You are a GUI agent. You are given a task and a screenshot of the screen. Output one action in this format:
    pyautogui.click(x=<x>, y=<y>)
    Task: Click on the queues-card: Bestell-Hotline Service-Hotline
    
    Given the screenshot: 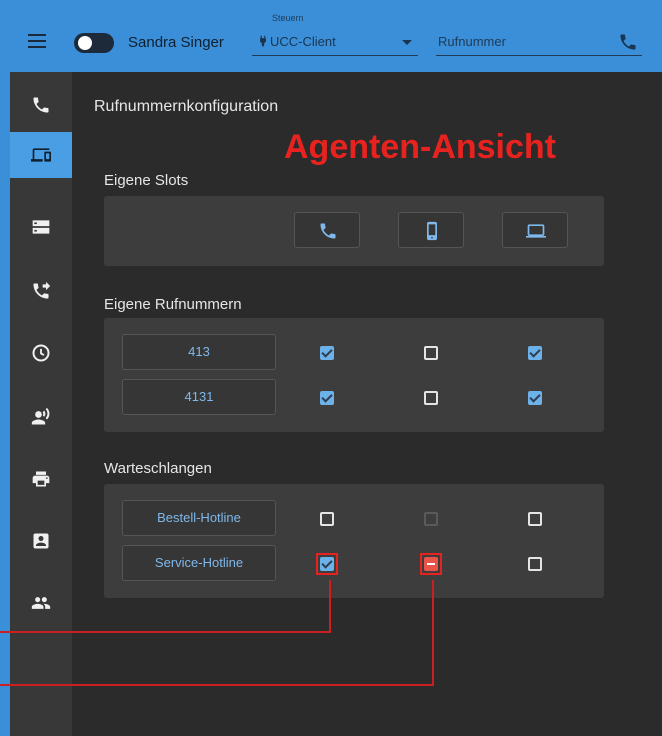 What is the action you would take?
    pyautogui.click(x=354, y=541)
    